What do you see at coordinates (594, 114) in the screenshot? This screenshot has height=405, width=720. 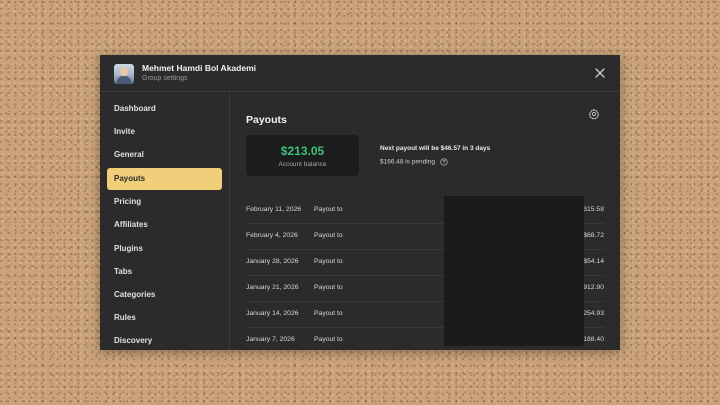 I see `gear-icon` at bounding box center [594, 114].